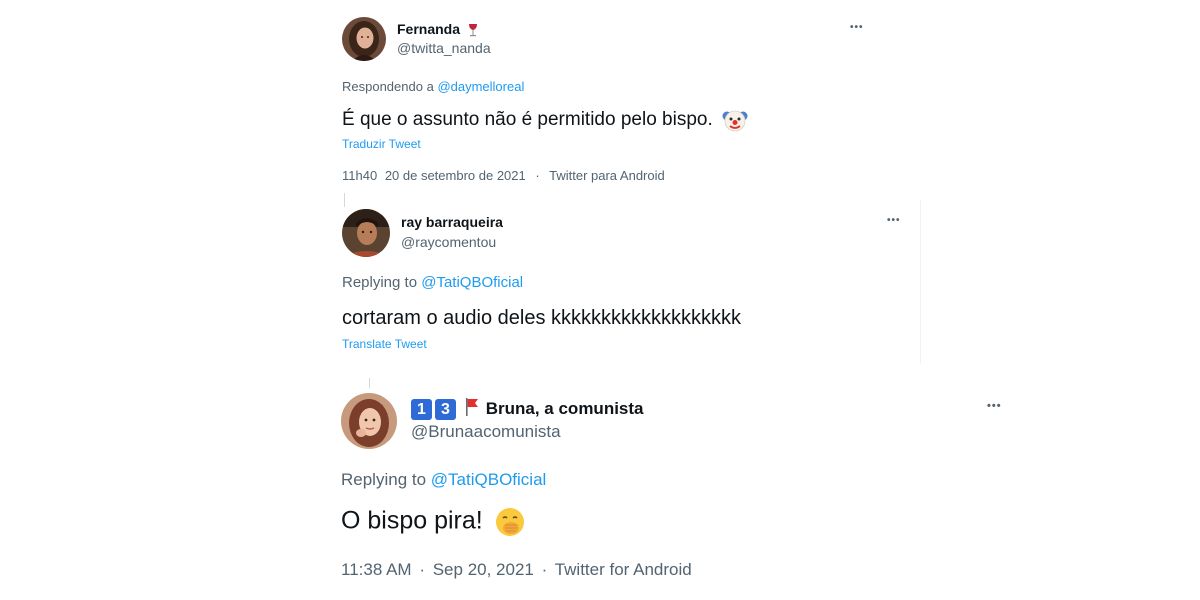 Image resolution: width=1200 pixels, height=600 pixels. I want to click on tweet-time: 11h40, so click(359, 175).